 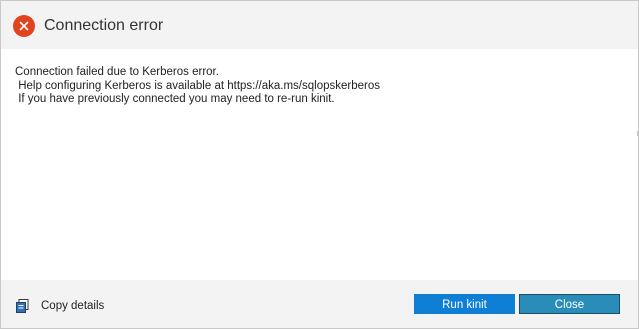 I want to click on dialog-header: Connection error, so click(x=319, y=25).